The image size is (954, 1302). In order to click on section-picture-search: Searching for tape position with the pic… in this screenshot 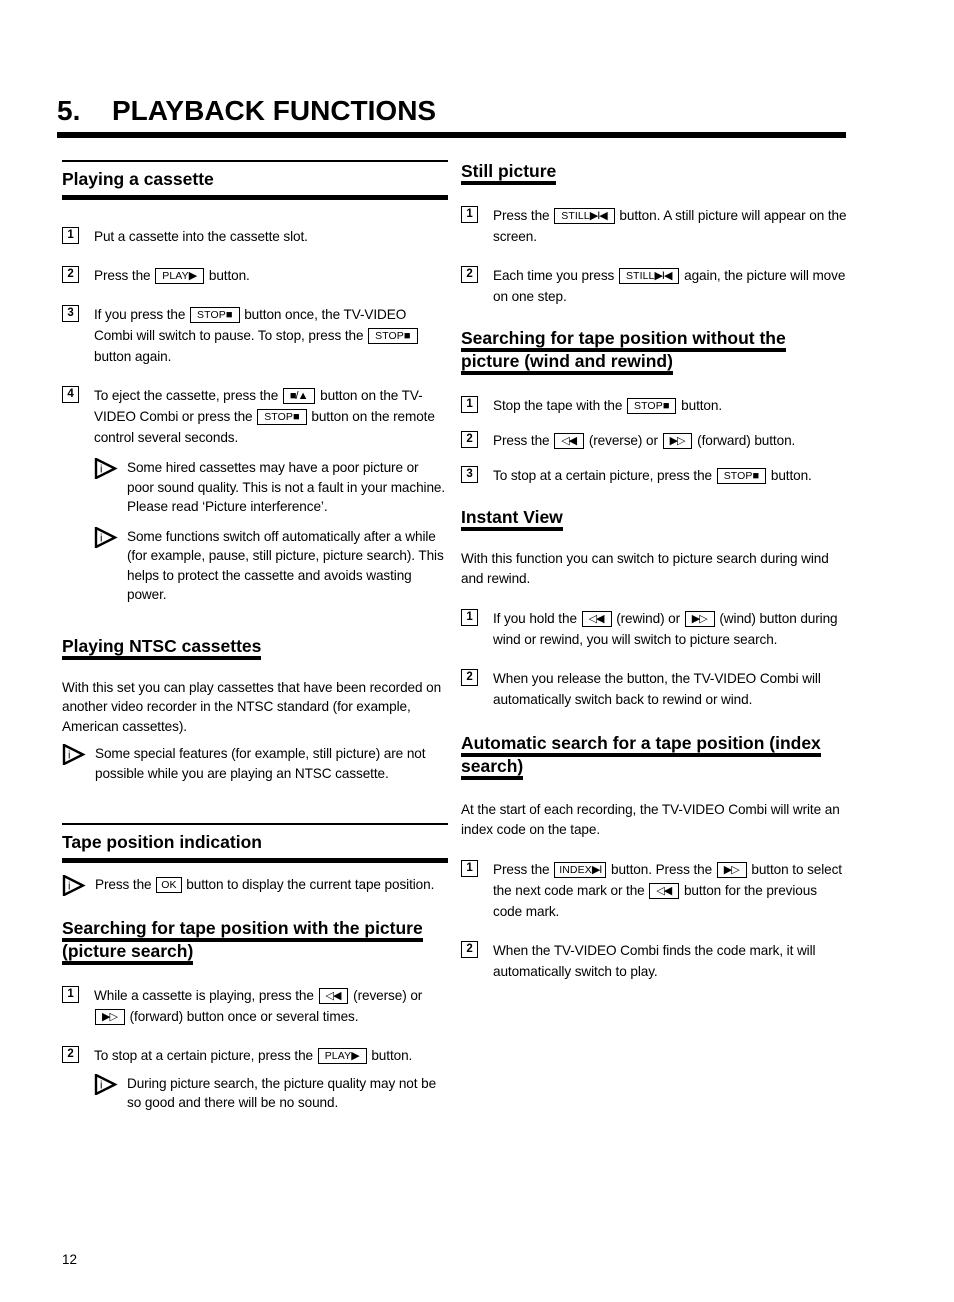, I will do `click(255, 941)`.